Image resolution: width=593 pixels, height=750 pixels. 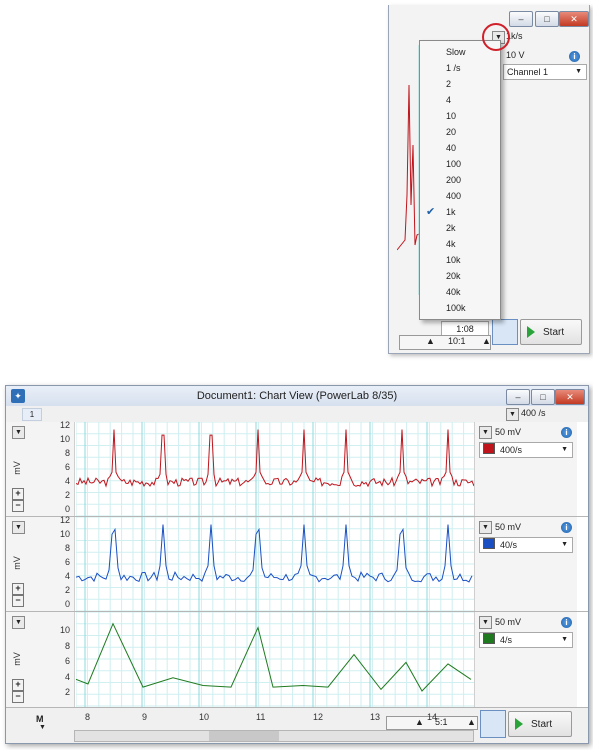 I want to click on rate-option: 1k, so click(x=451, y=212).